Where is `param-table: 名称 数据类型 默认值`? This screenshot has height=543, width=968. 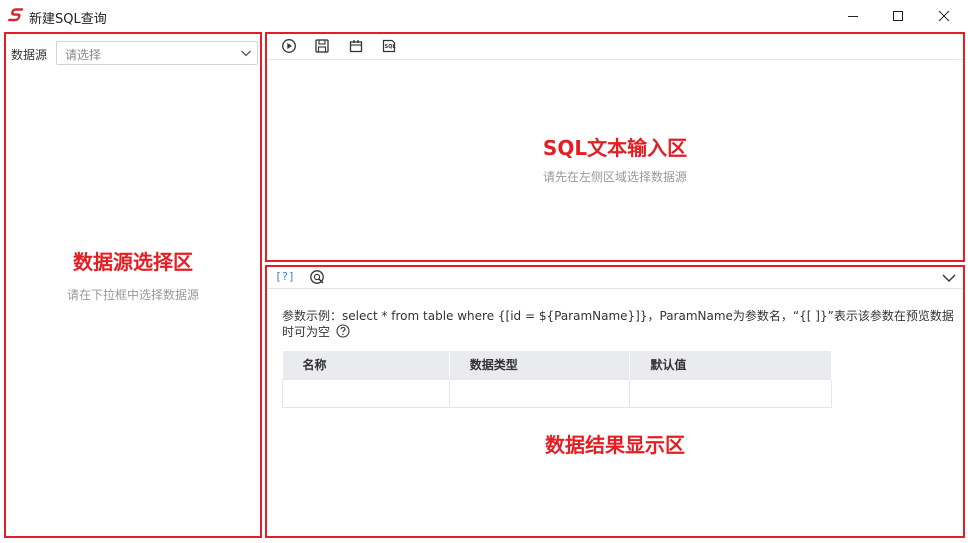 param-table: 名称 数据类型 默认值 is located at coordinates (557, 379).